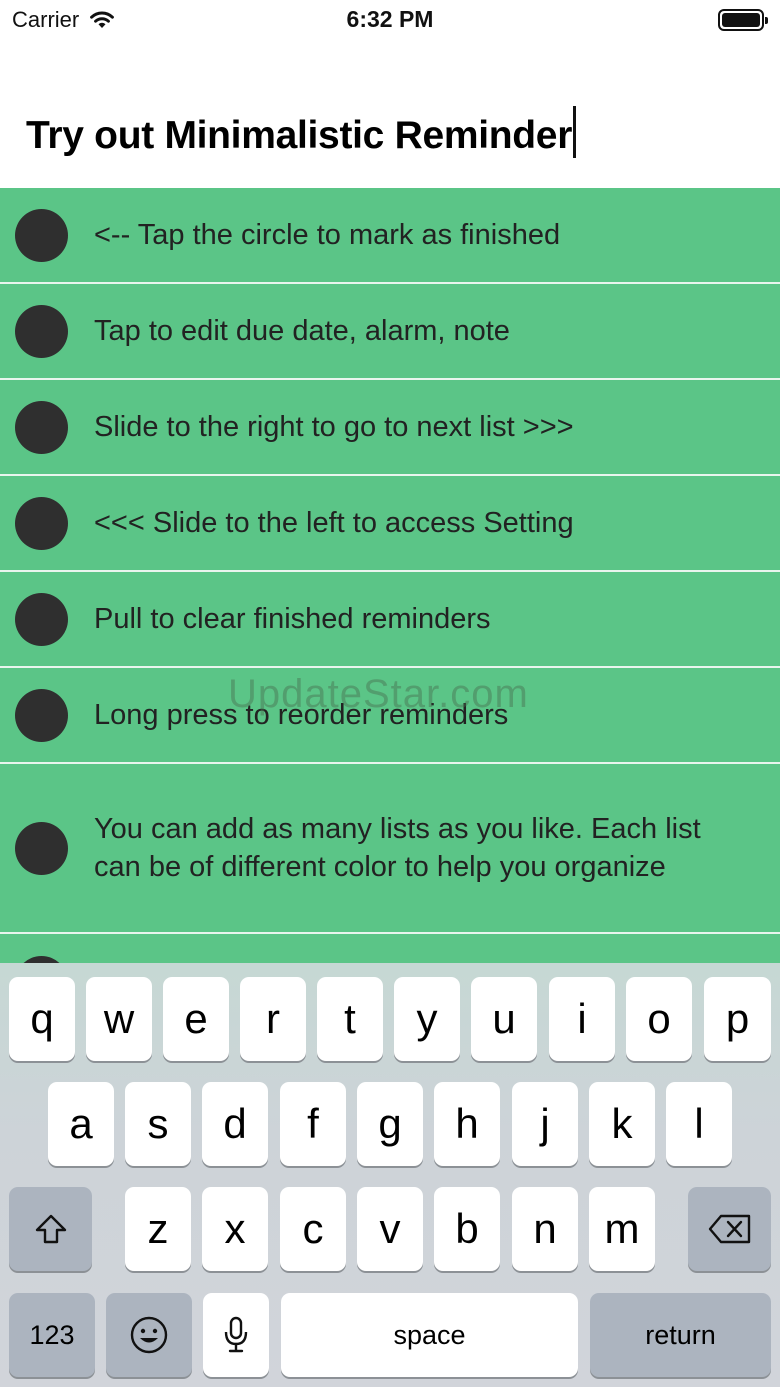 The image size is (780, 1387). Describe the element at coordinates (299, 135) in the screenshot. I see `list-title-text: Try out Minimalistic Reminder` at that location.